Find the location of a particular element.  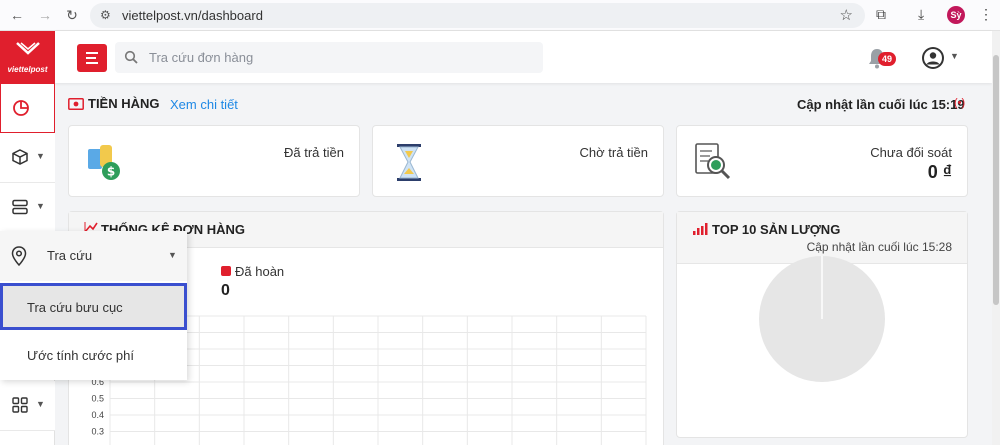

card-label: Đã trả tiền is located at coordinates (314, 152).